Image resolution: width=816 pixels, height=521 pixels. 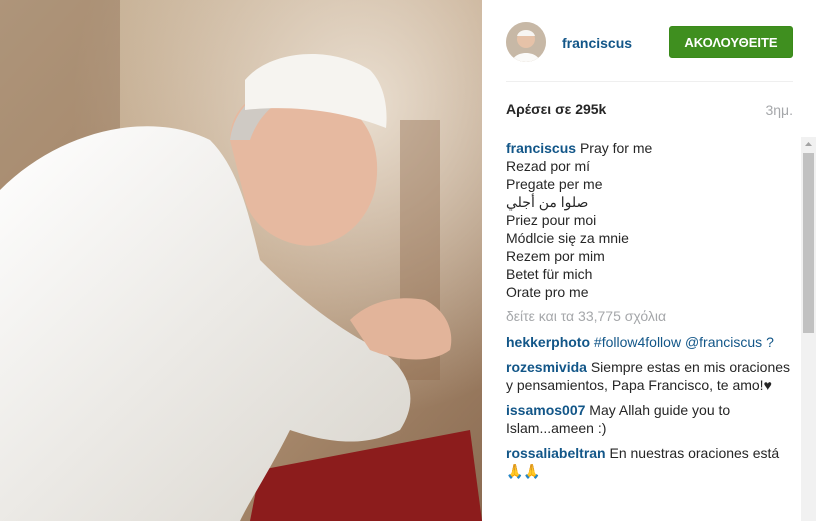 I want to click on caption-line: Módlcie się za mnie, so click(x=567, y=238).